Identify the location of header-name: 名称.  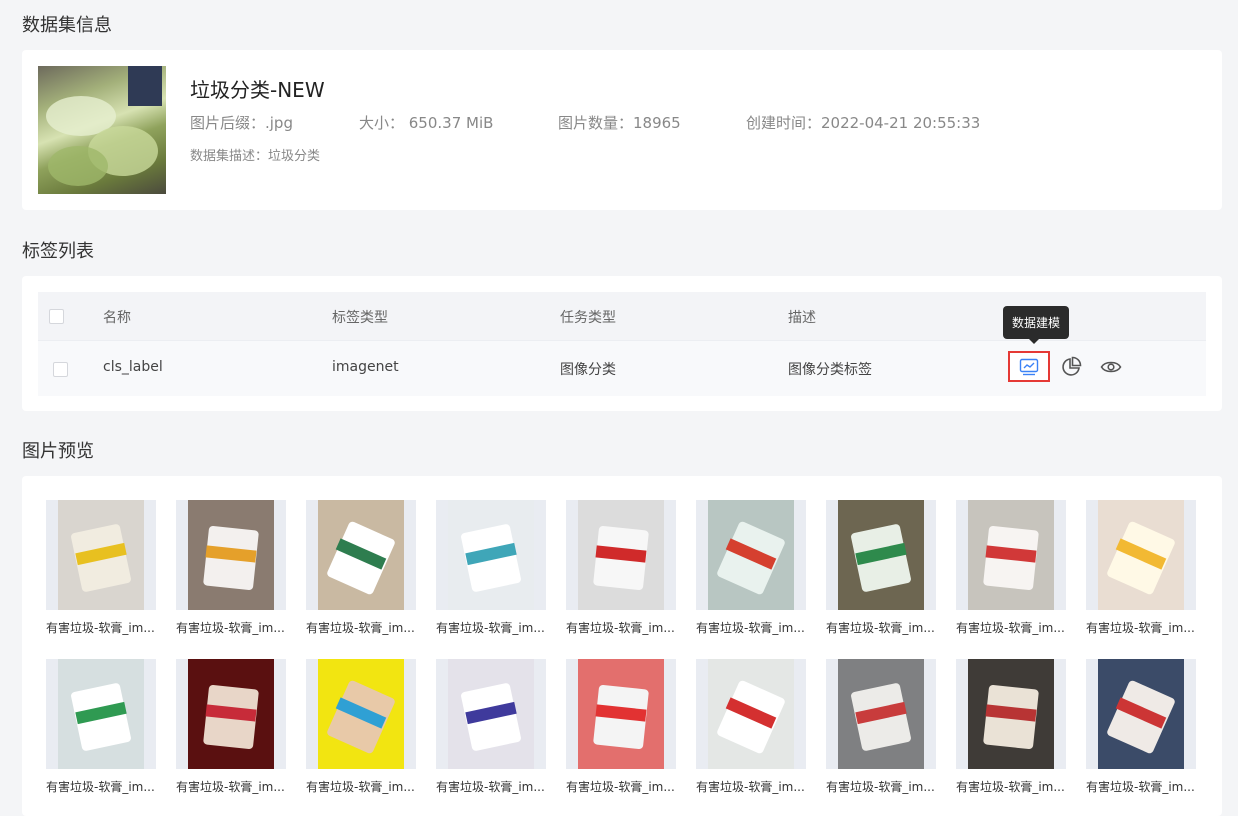
(117, 318).